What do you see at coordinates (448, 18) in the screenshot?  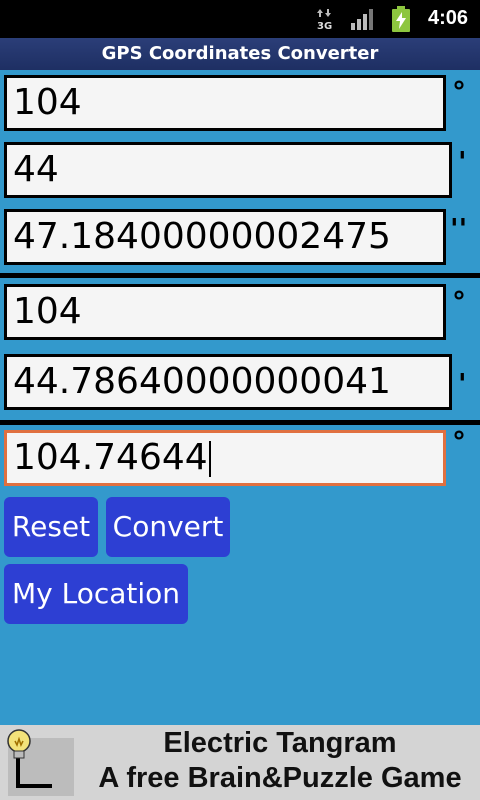 I see `clock-time: 4:06` at bounding box center [448, 18].